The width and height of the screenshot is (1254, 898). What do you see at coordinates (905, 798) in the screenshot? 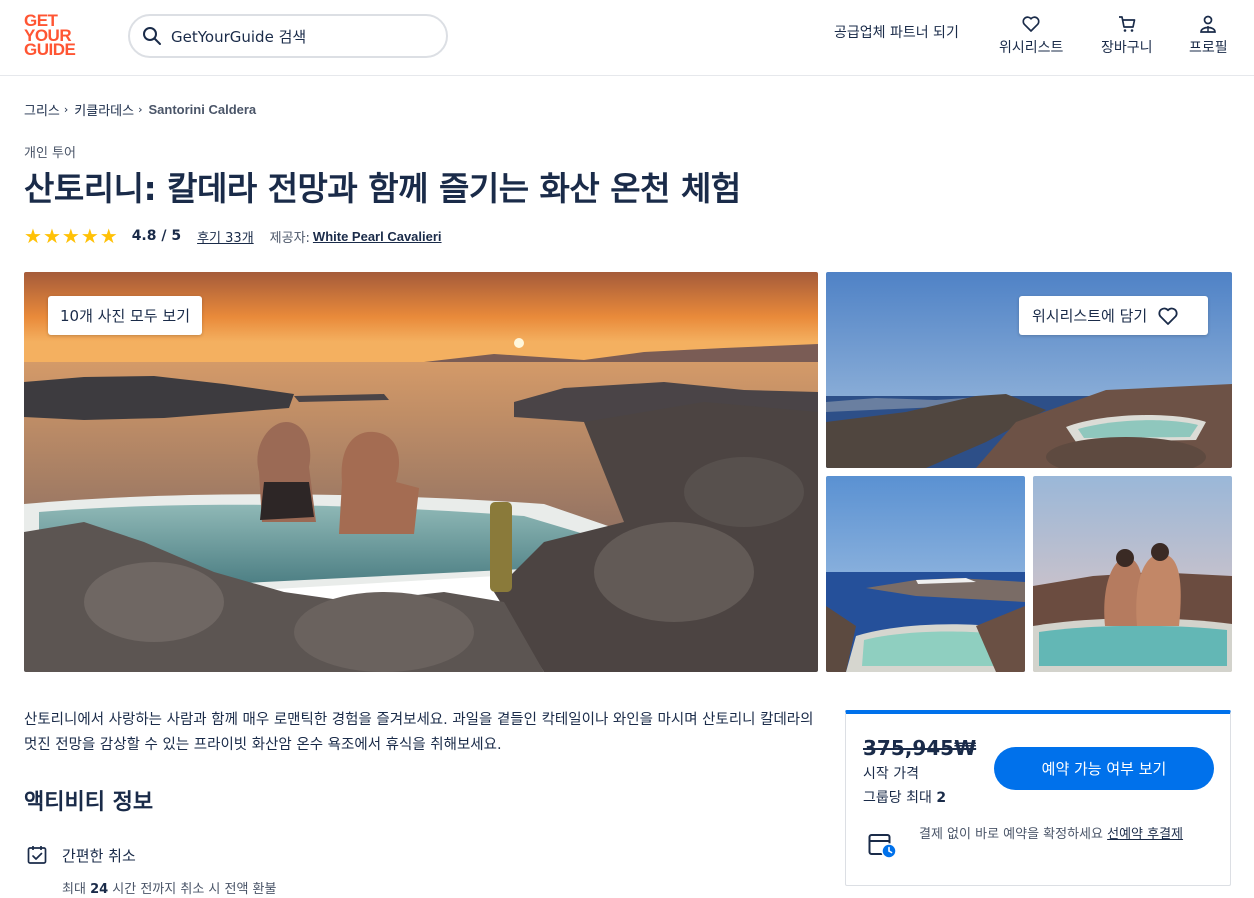
I see `group-size: 그룹당 최대 2` at bounding box center [905, 798].